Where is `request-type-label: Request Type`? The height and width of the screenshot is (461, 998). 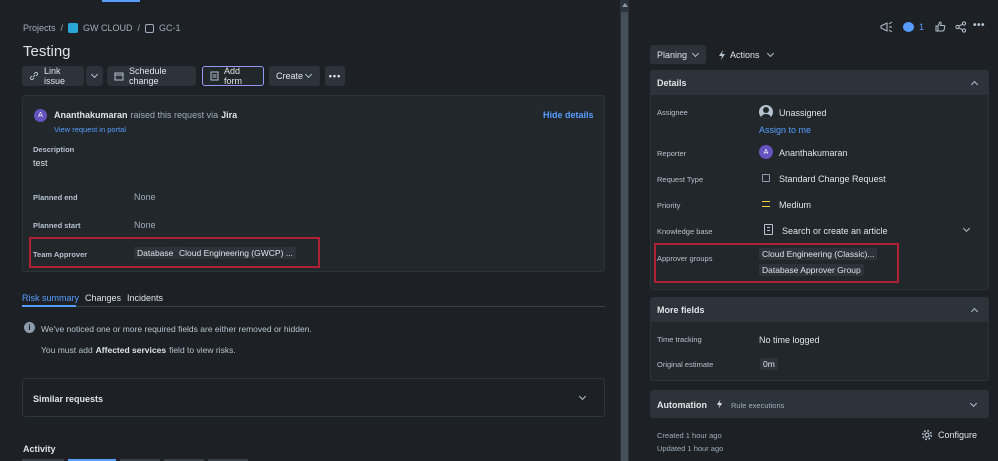
request-type-label: Request Type is located at coordinates (680, 179).